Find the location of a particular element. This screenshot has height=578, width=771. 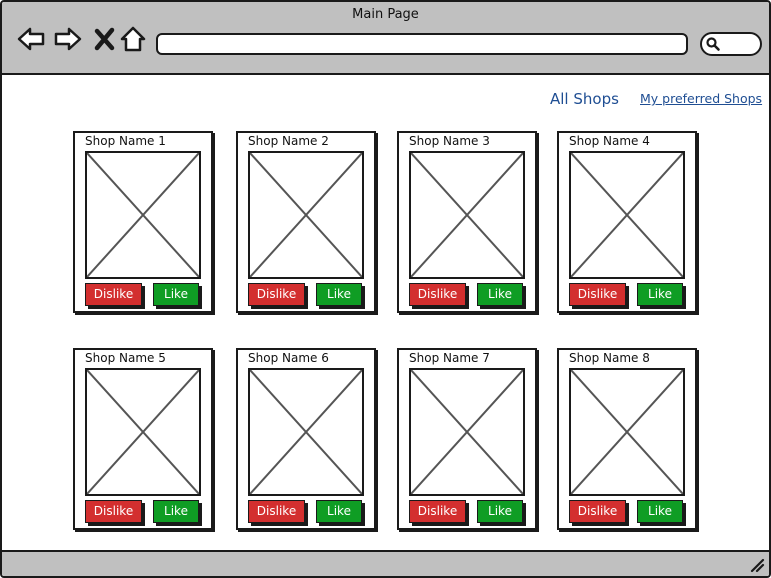

back-arrow-icon is located at coordinates (31, 39).